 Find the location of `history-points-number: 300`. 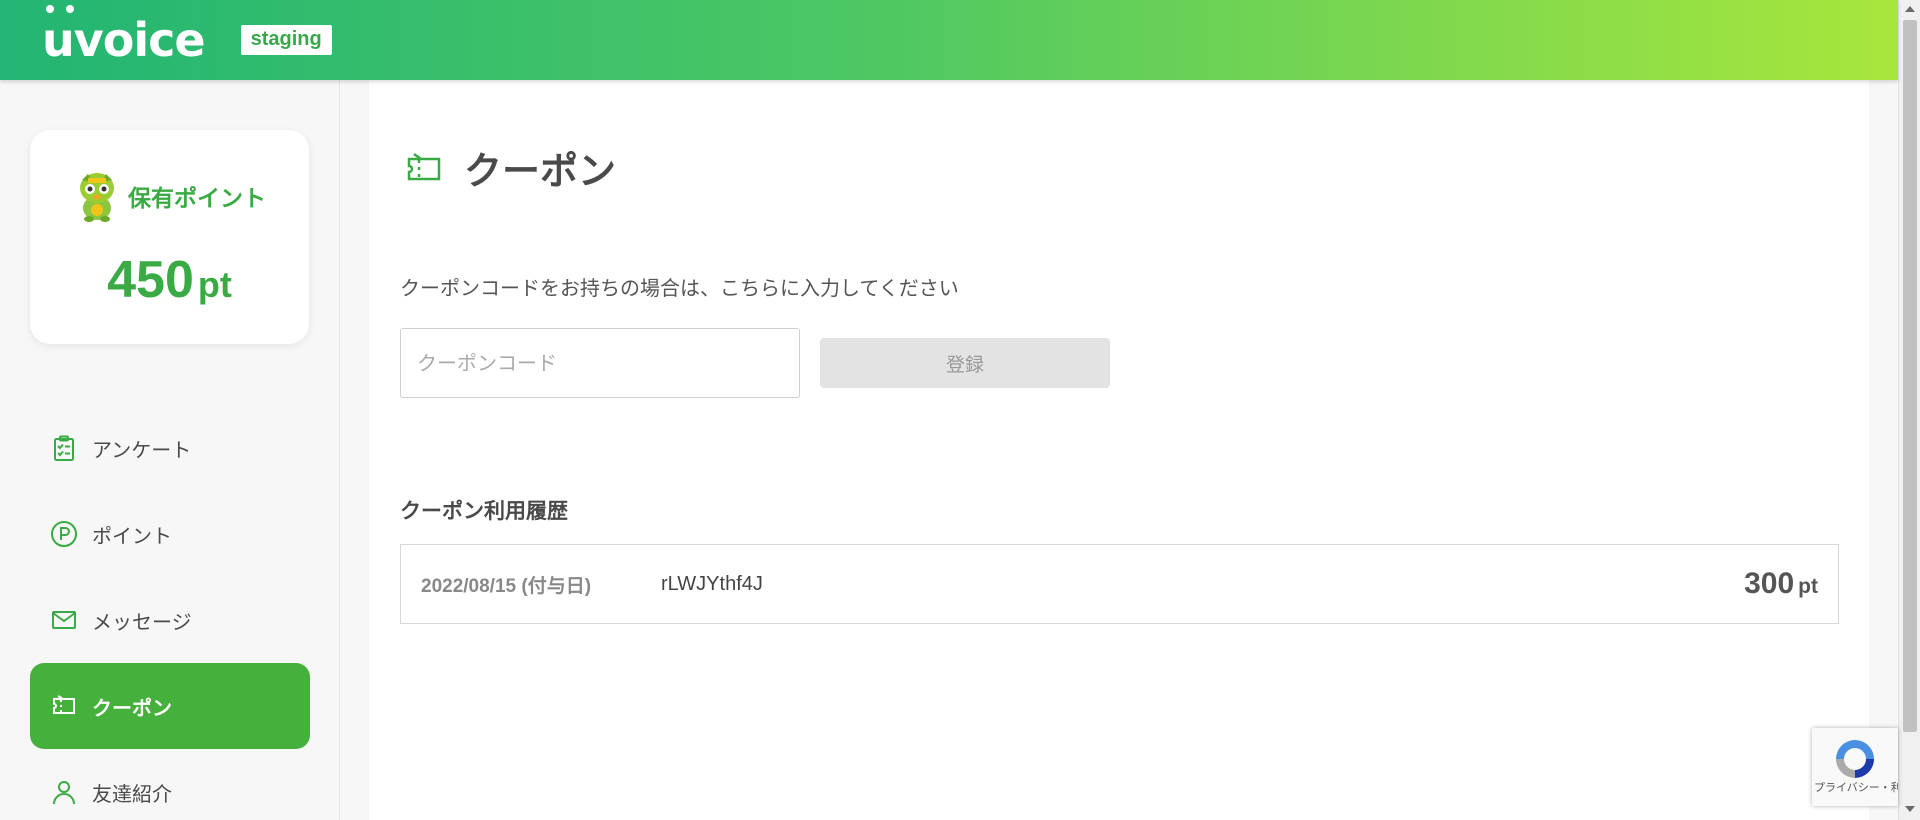

history-points-number: 300 is located at coordinates (1769, 583).